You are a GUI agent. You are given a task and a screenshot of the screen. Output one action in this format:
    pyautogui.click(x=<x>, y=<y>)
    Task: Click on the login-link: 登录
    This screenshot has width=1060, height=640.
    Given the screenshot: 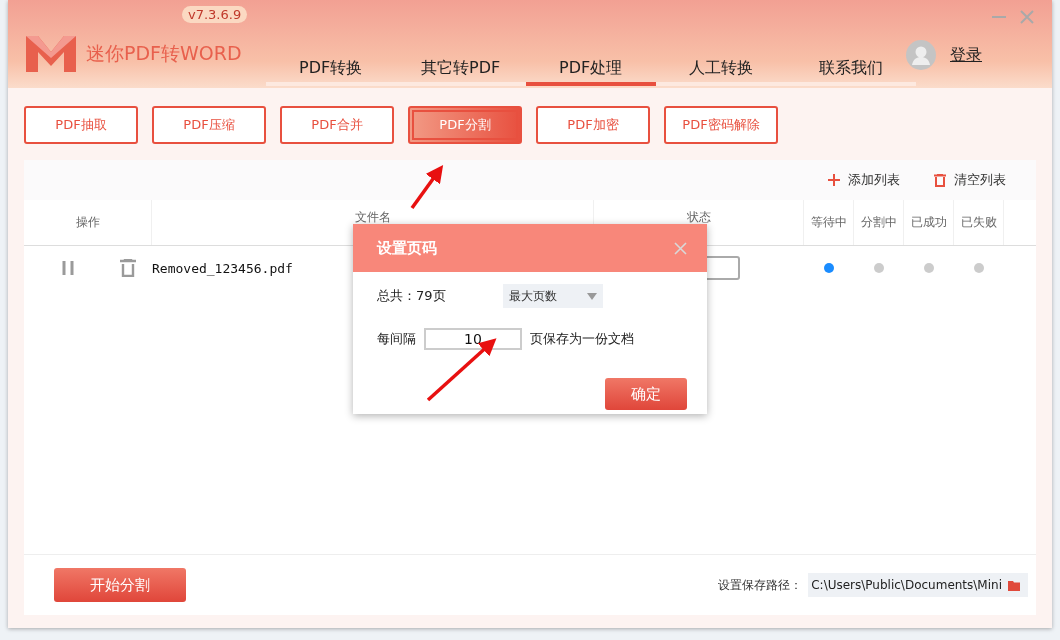 What is the action you would take?
    pyautogui.click(x=966, y=55)
    